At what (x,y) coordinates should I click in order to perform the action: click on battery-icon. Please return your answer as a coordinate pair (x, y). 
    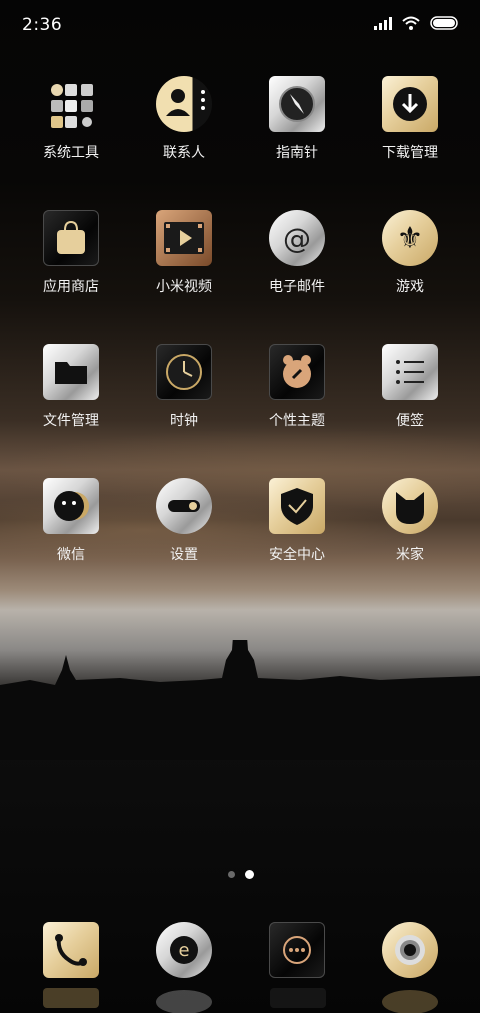
    Looking at the image, I should click on (444, 23).